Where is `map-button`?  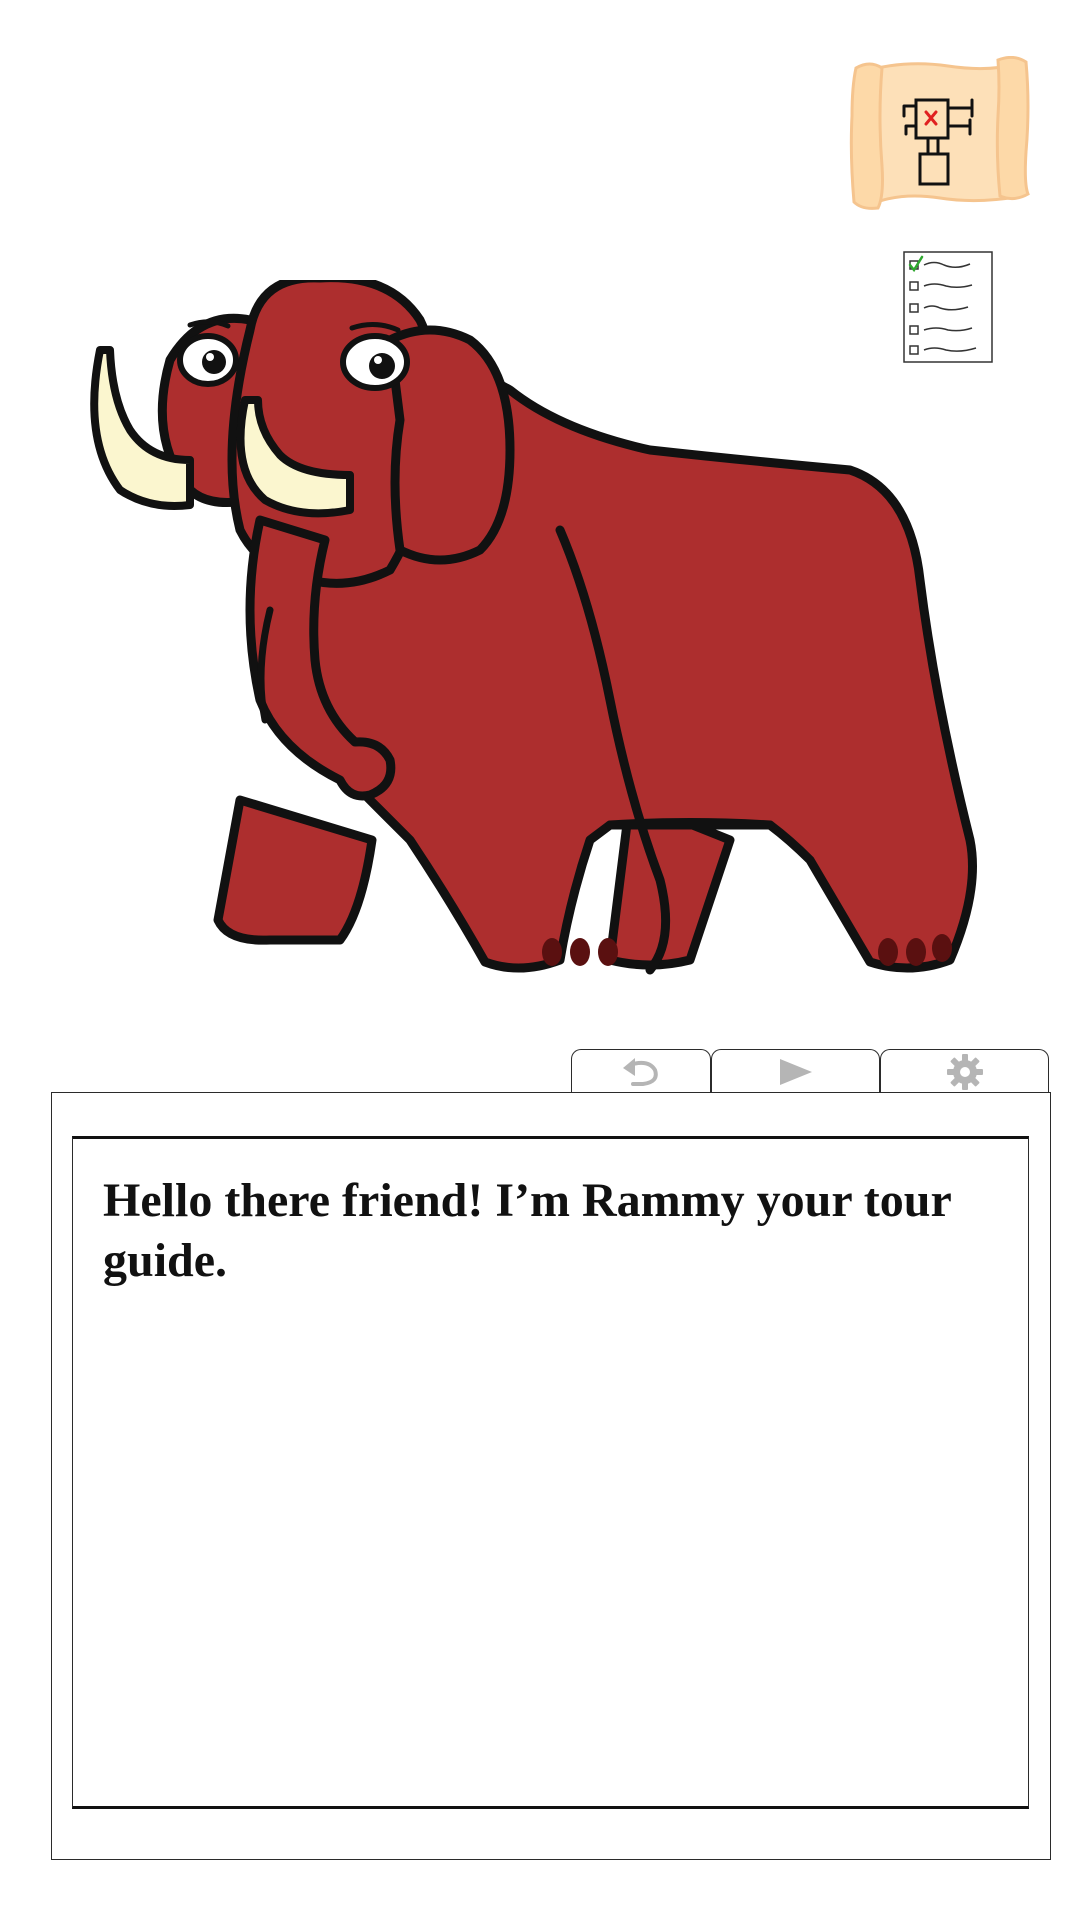 map-button is located at coordinates (939, 133).